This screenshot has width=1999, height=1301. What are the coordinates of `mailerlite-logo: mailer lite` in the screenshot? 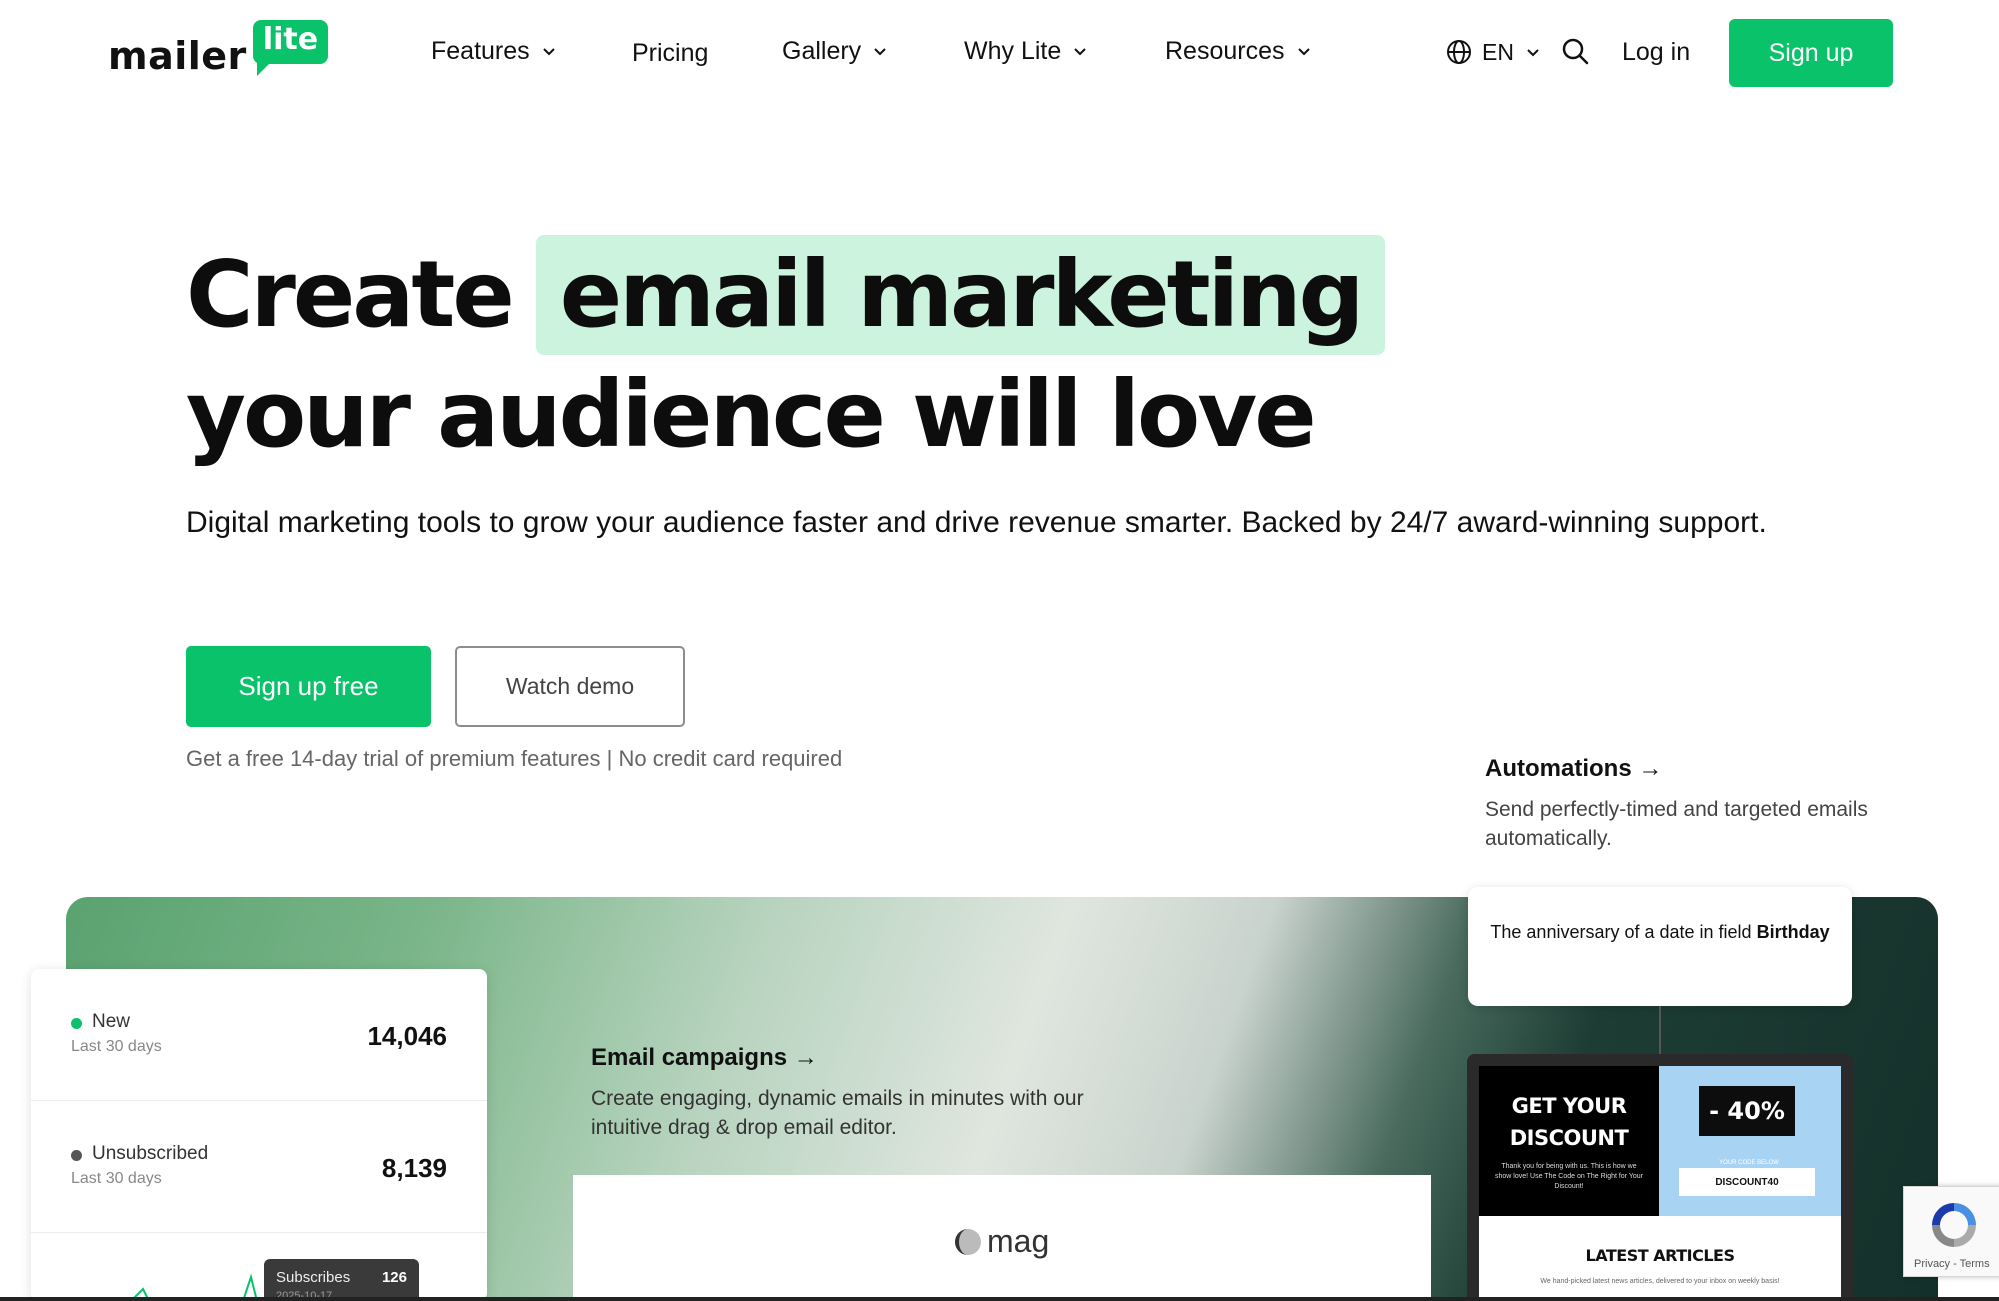 It's located at (218, 49).